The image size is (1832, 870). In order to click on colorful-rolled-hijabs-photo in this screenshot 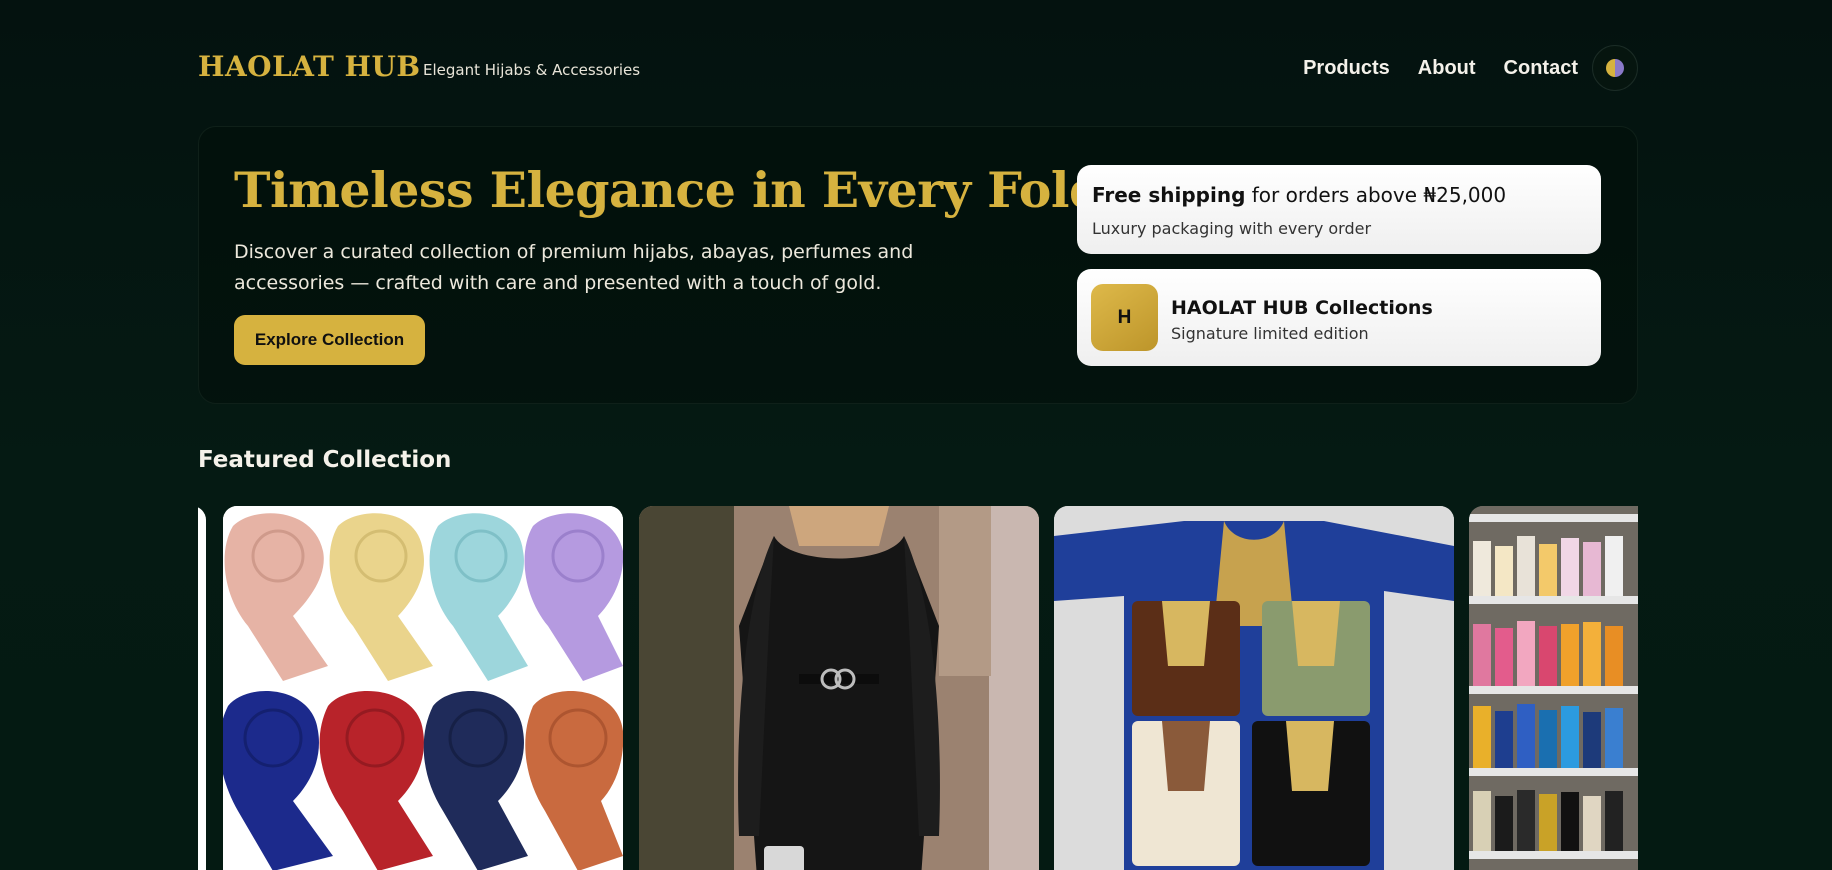, I will do `click(423, 688)`.